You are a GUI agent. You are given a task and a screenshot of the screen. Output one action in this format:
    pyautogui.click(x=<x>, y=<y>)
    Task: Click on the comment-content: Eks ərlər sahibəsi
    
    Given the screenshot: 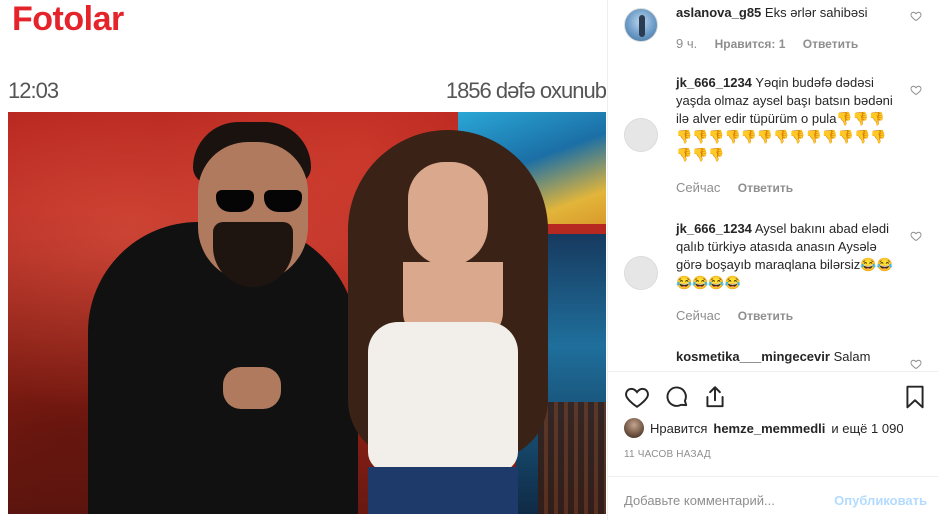 What is the action you would take?
    pyautogui.click(x=816, y=12)
    